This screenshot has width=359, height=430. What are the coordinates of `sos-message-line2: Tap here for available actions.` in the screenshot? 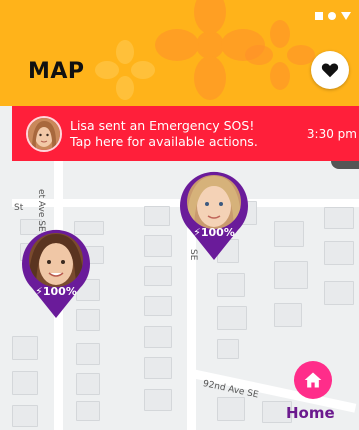 It's located at (164, 141).